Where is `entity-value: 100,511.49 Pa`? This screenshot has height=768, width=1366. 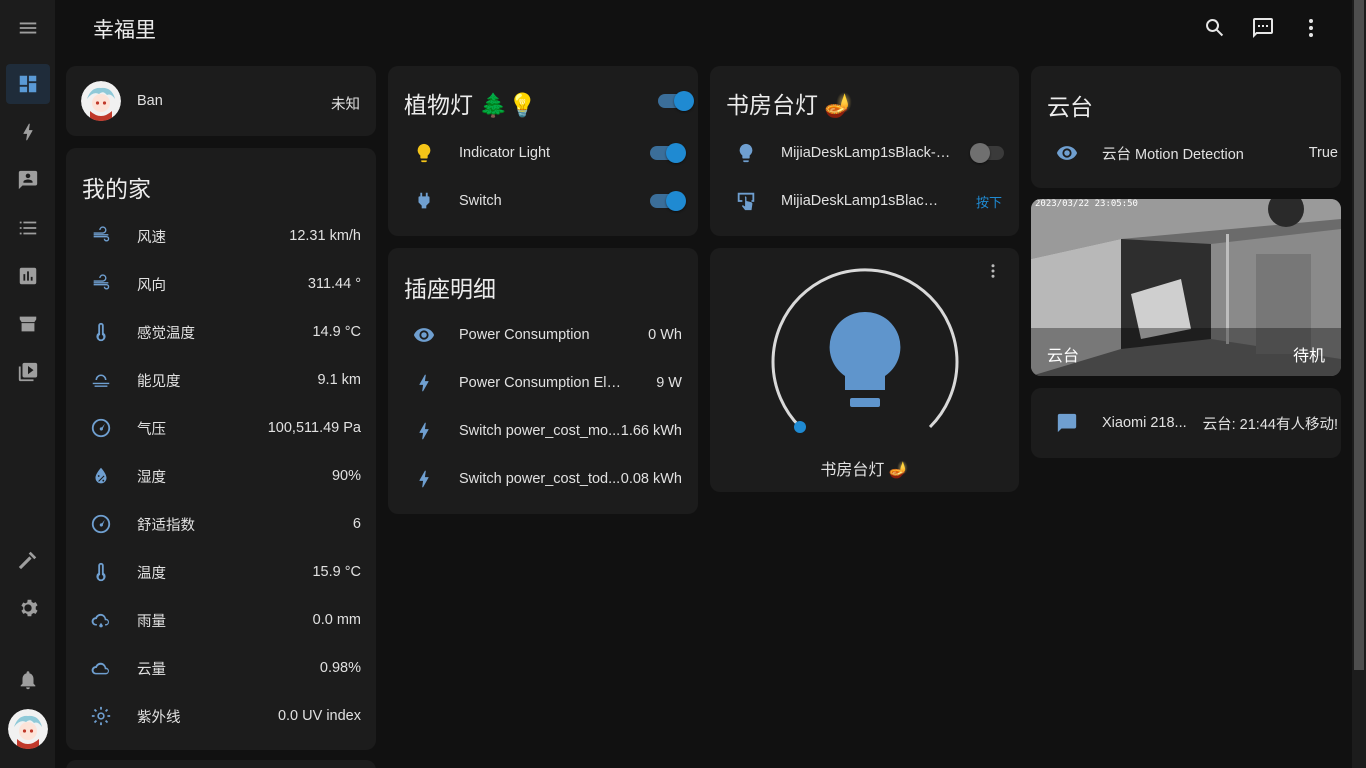
entity-value: 100,511.49 Pa is located at coordinates (314, 428).